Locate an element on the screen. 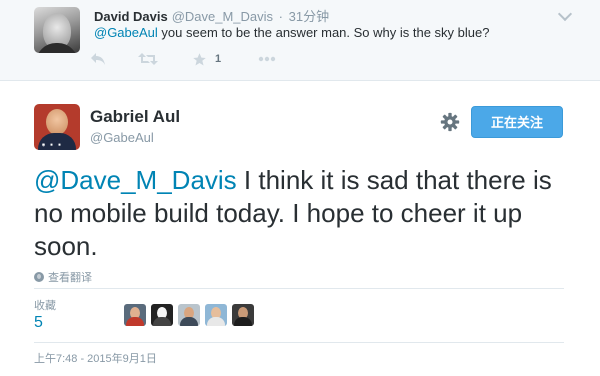  favorite-button: 1 is located at coordinates (206, 59).